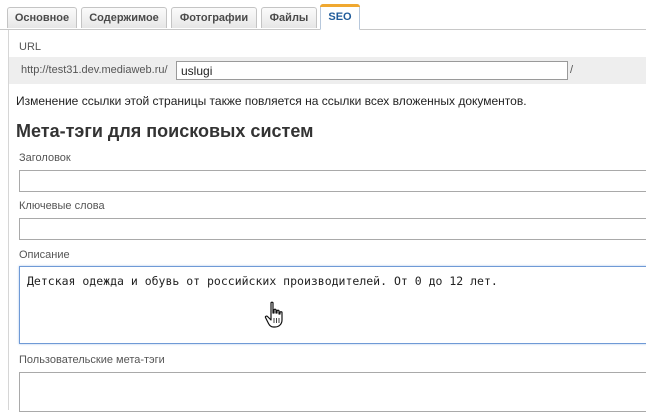  I want to click on custom-meta-label: Пользовательские мета-тэги, so click(92, 360).